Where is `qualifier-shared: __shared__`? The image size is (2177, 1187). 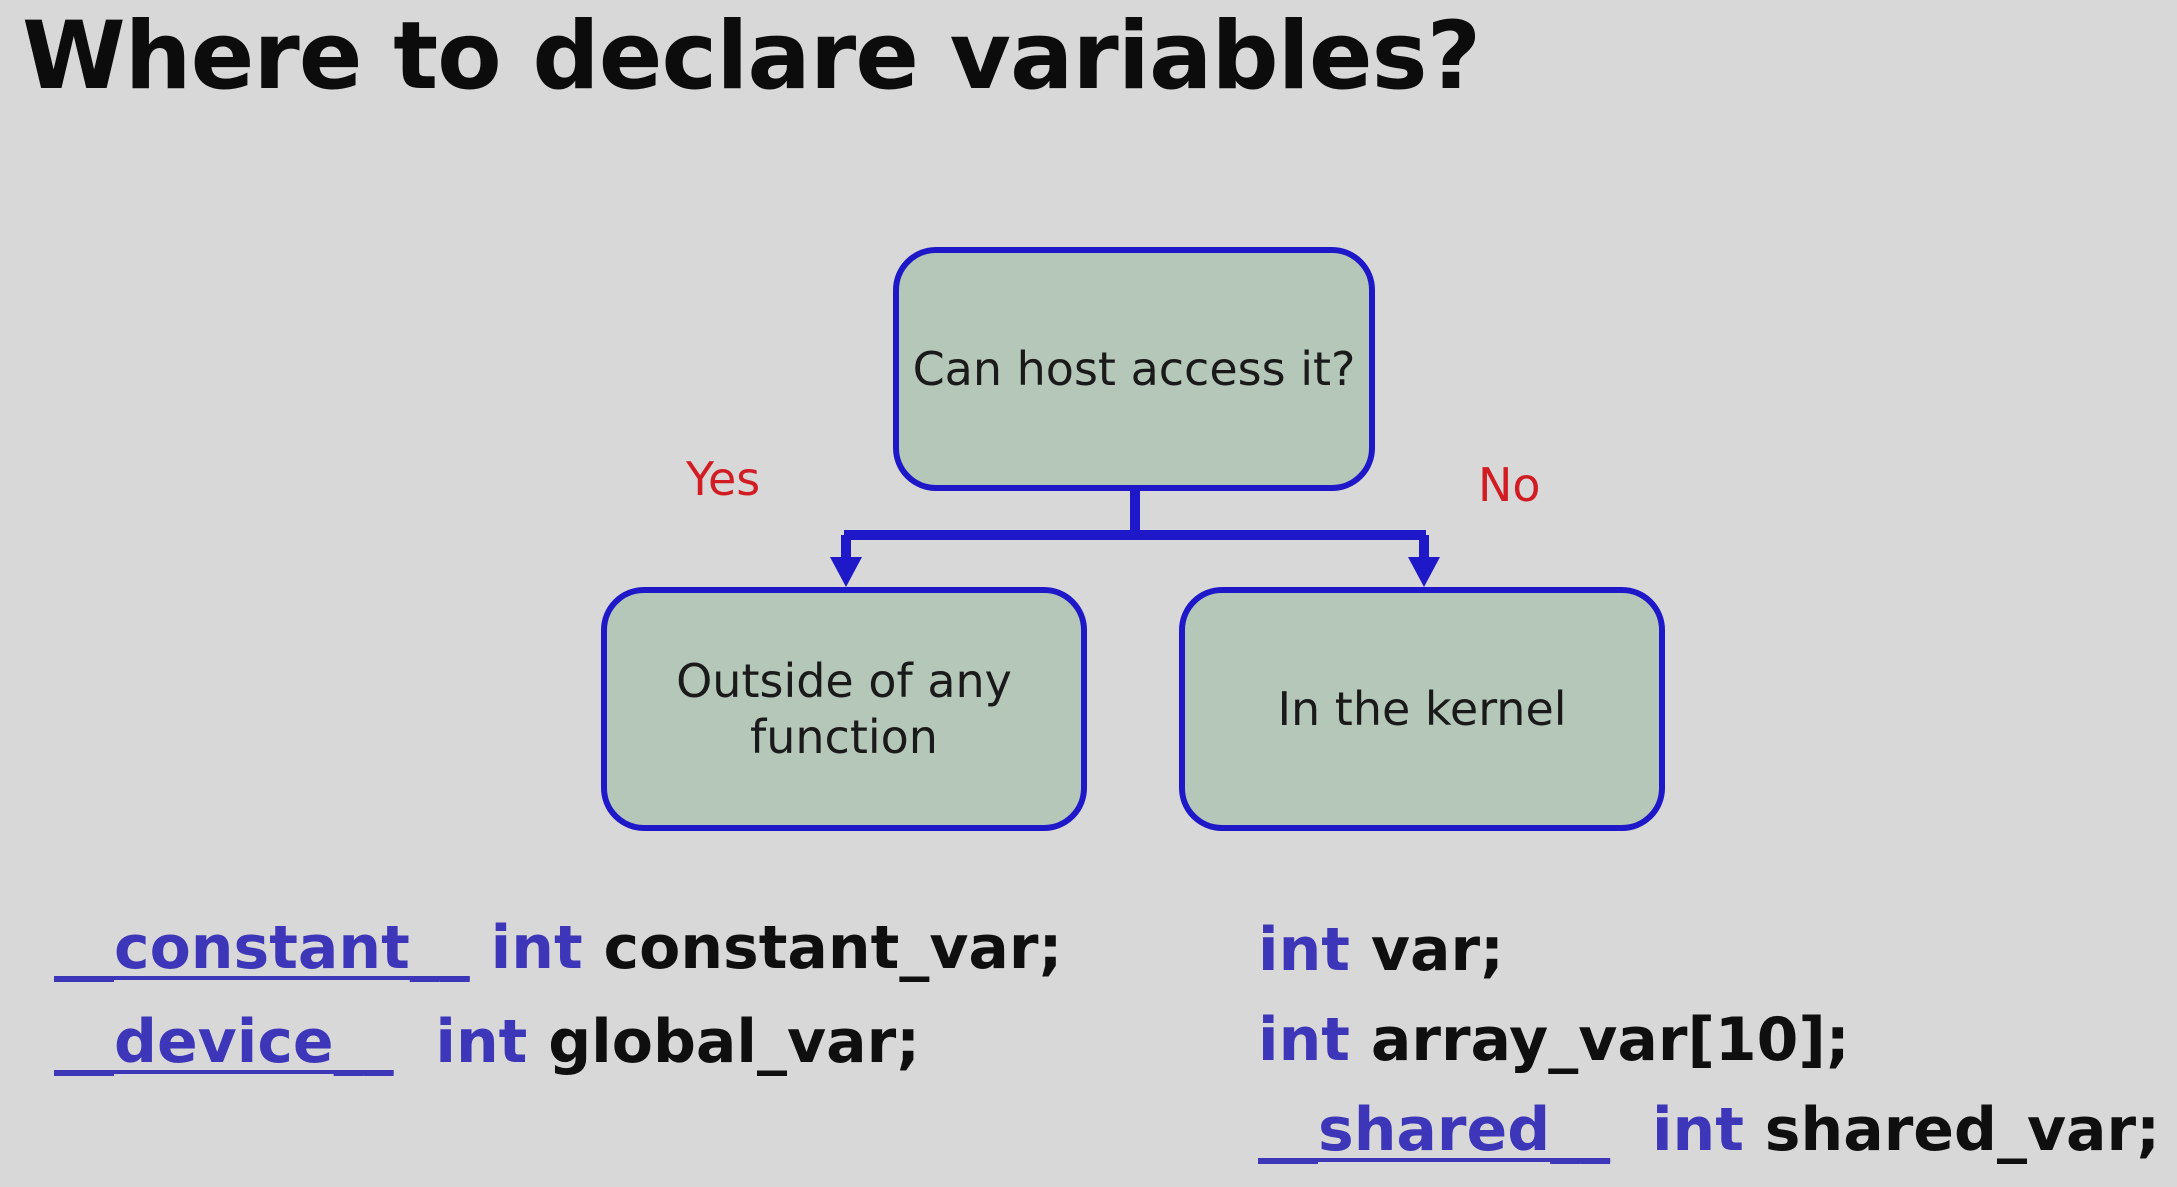 qualifier-shared: __shared__ is located at coordinates (1434, 1130).